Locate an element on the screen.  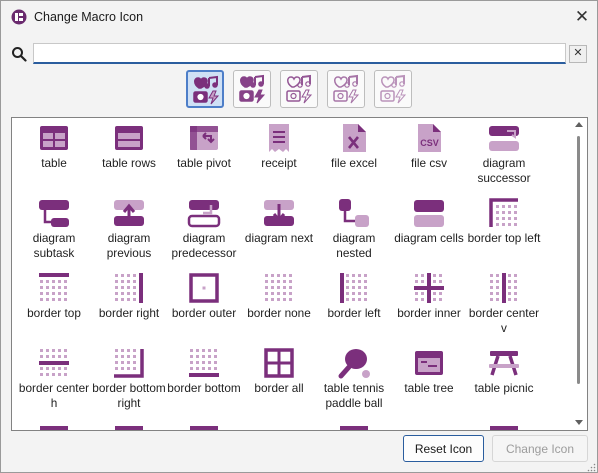
clear-search-button: ✕ is located at coordinates (578, 54).